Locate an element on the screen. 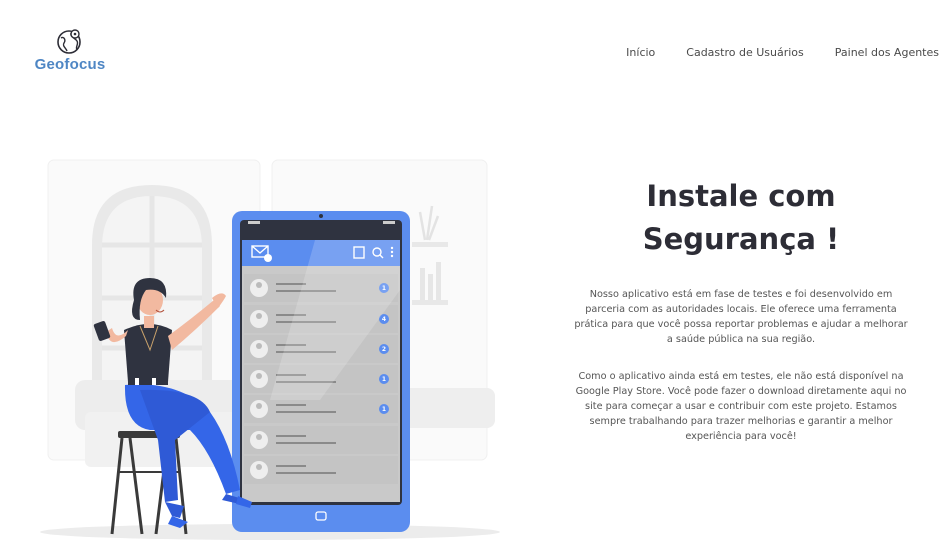 The width and height of the screenshot is (939, 541). hero-title-line1: Instale com is located at coordinates (741, 196).